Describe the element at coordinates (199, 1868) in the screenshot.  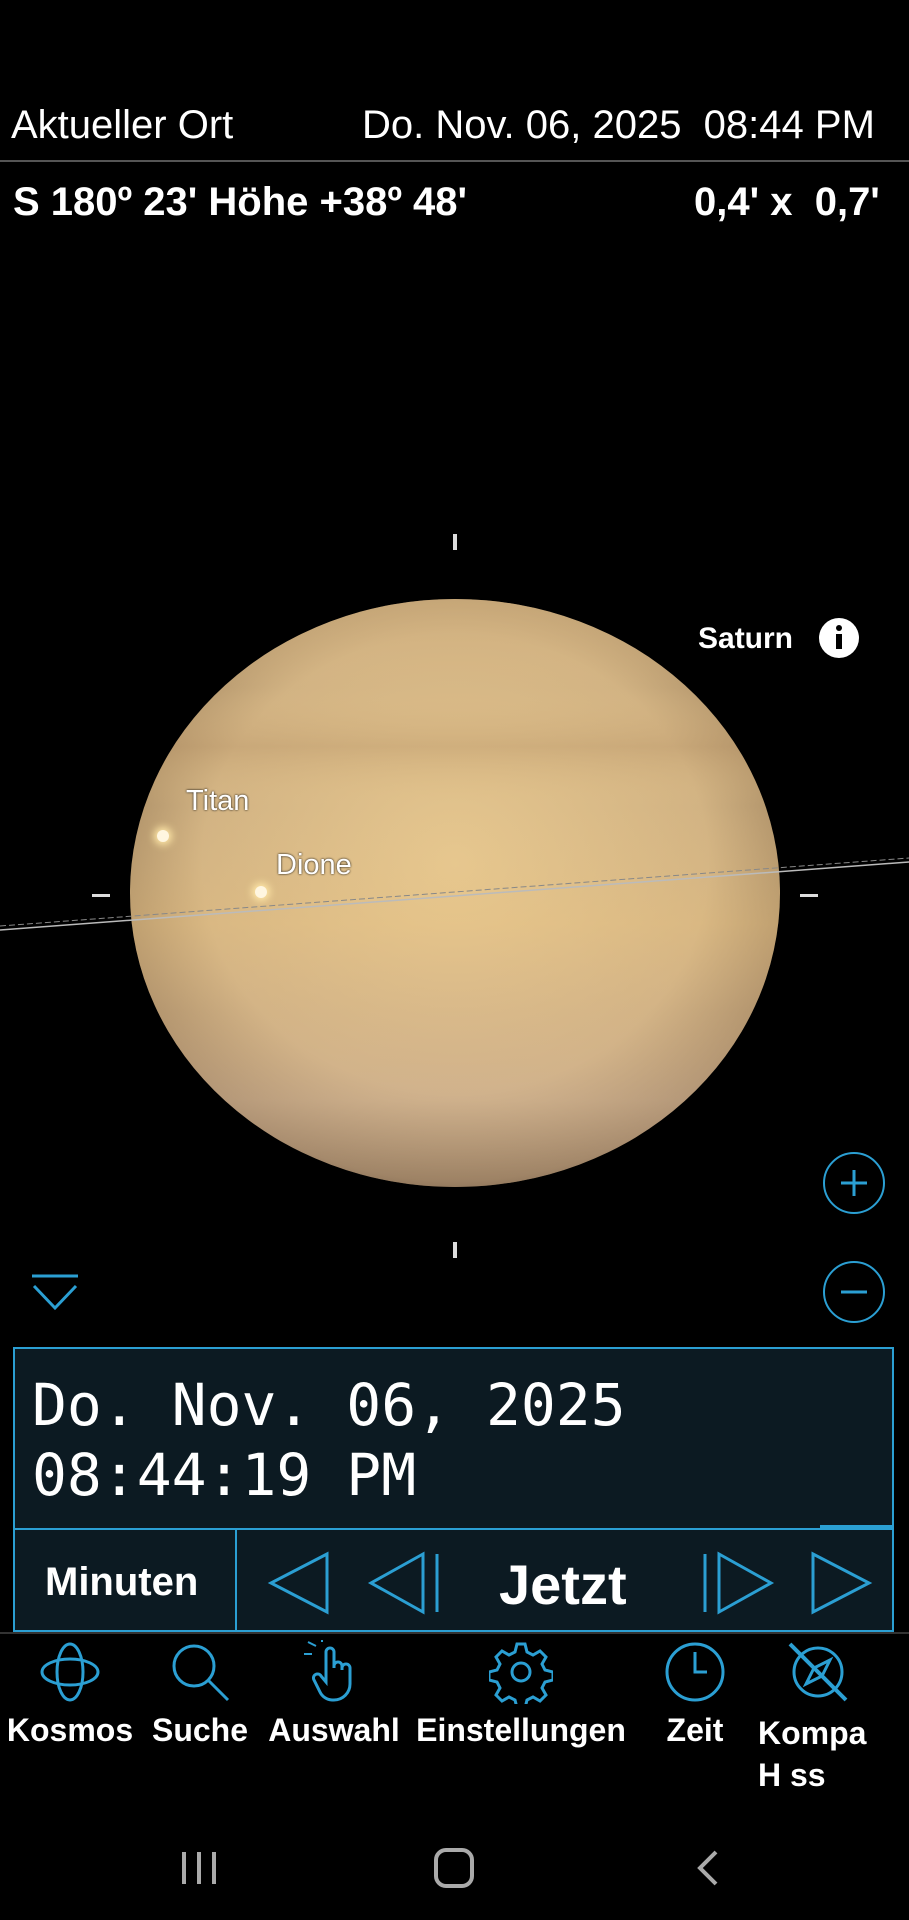
I see `recent-apps-icon` at that location.